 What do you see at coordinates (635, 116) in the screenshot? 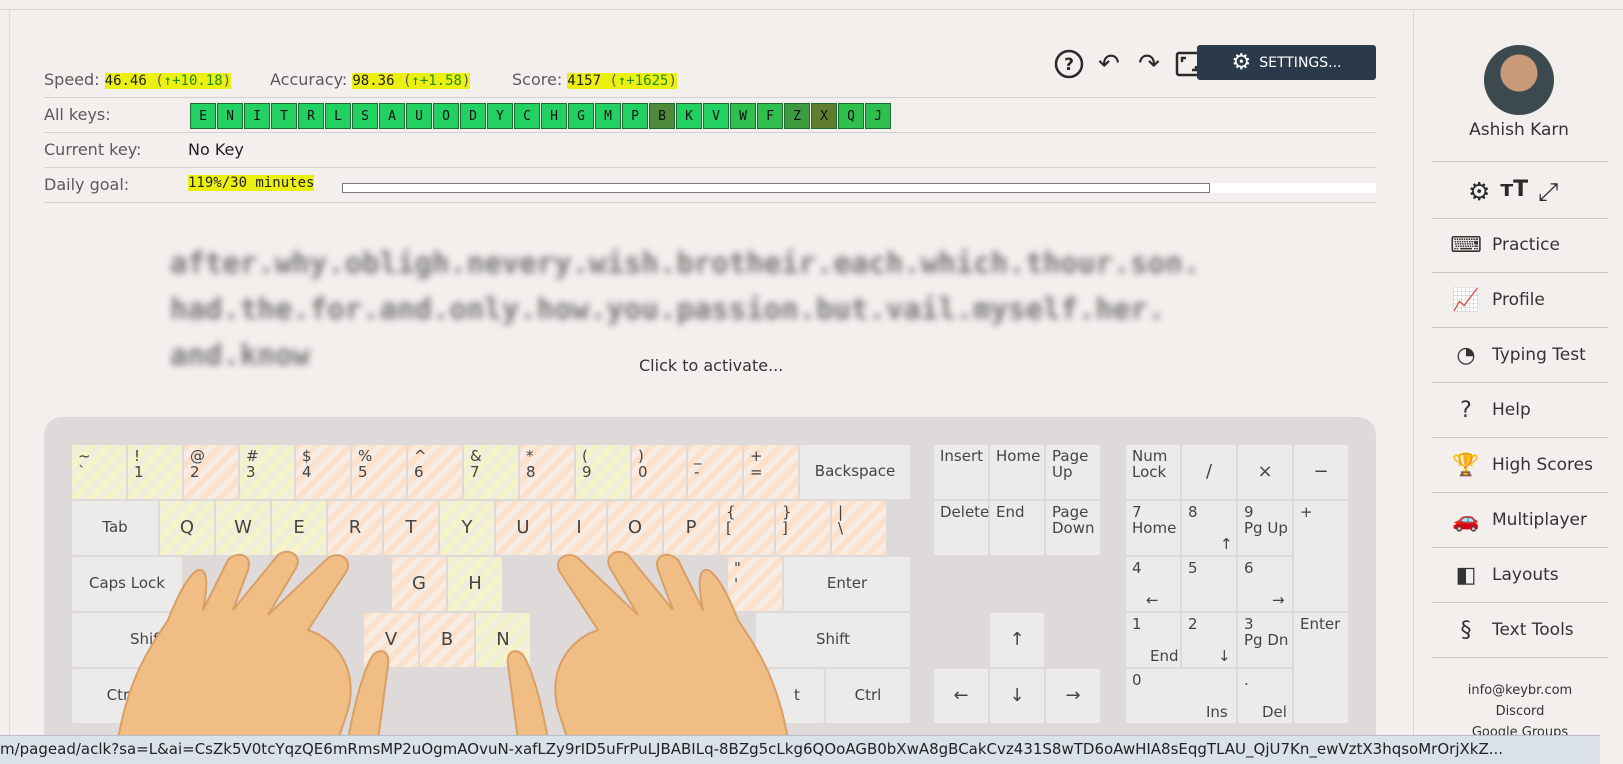
I see `key-progress-item: P` at bounding box center [635, 116].